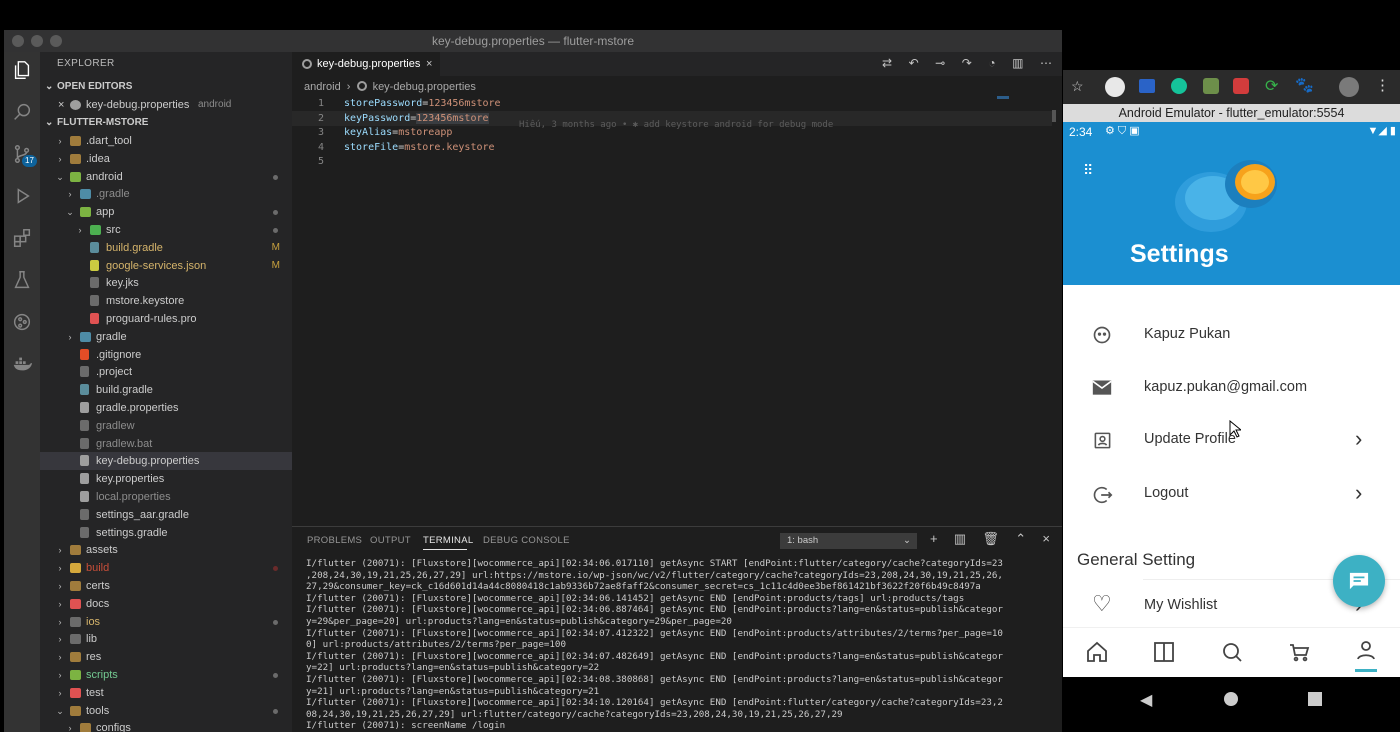  What do you see at coordinates (145, 301) in the screenshot?
I see `tree-item-label: mstore.keystore` at bounding box center [145, 301].